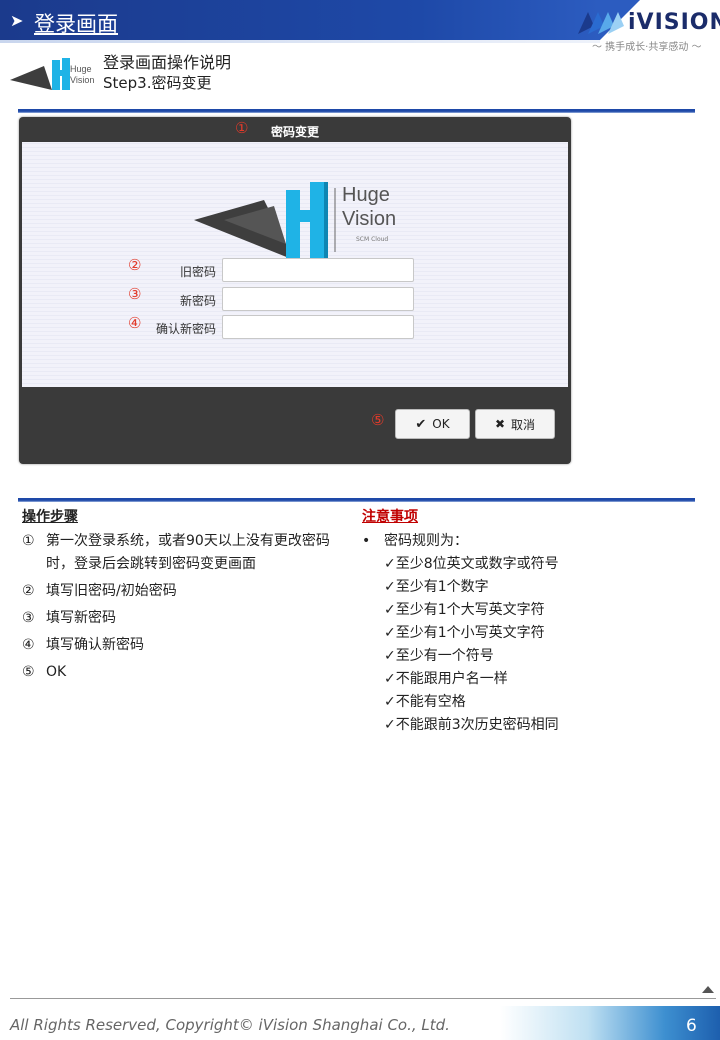 Image resolution: width=720 pixels, height=1040 pixels. Describe the element at coordinates (372, 239) in the screenshot. I see `logo-scm-text: SCM Cloud` at that location.